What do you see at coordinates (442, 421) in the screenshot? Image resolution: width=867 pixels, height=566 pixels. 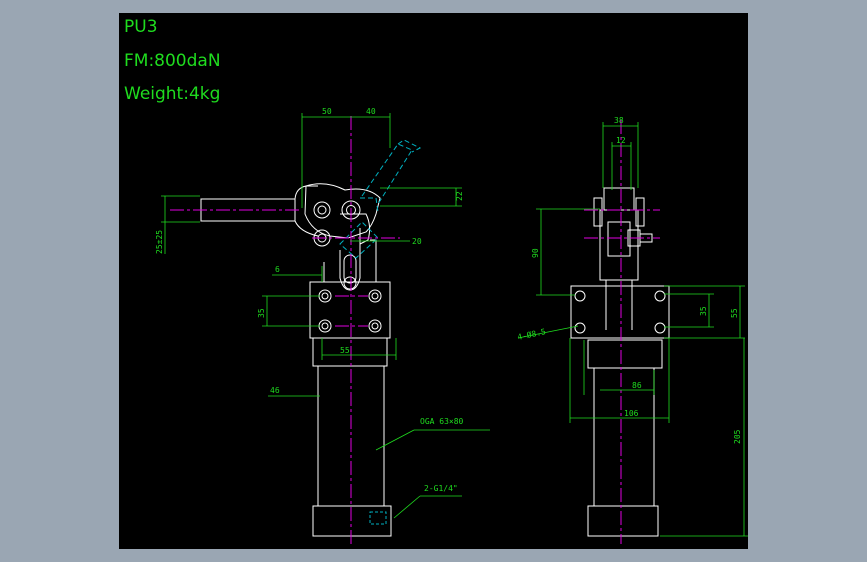 I see `callout-cylinder: OGA 63×80` at bounding box center [442, 421].